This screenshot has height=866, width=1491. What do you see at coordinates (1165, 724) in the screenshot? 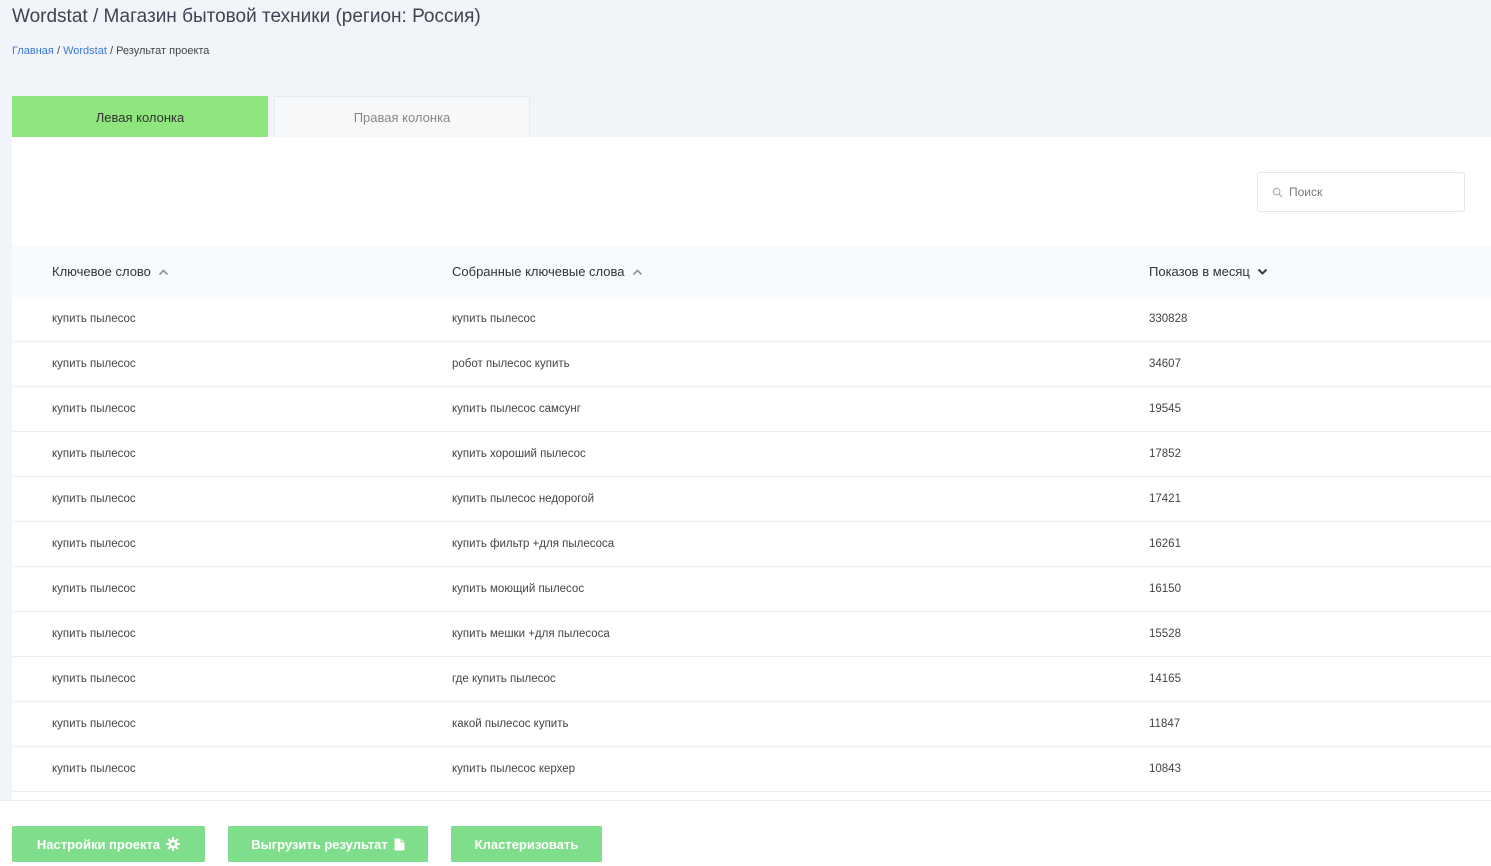
I see `impressions-cell: 11847` at bounding box center [1165, 724].